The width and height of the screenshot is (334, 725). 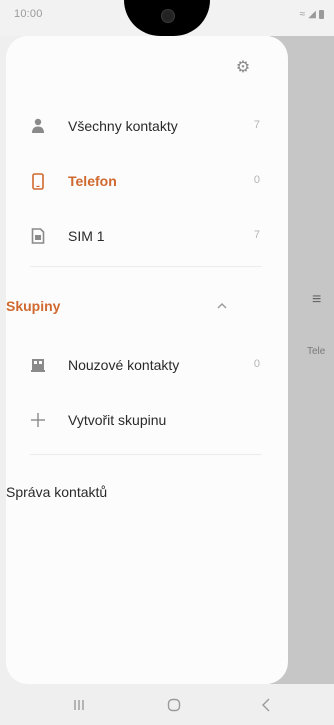 What do you see at coordinates (321, 14) in the screenshot?
I see `battery-icon` at bounding box center [321, 14].